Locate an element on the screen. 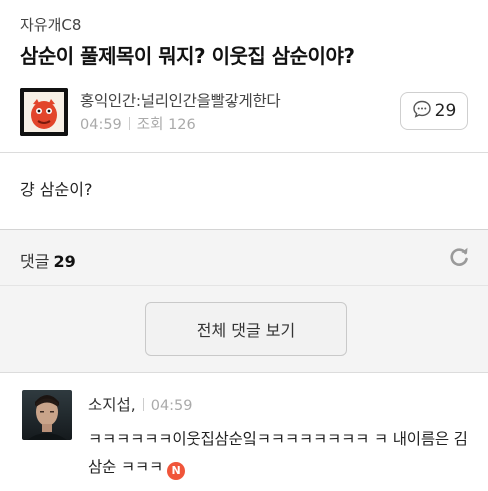  comment-text: ㅋㅋㅋㅋㅋㅋ이웃집삼순잌ㅋㅋㅋㅋㅋㅋㅋㅋ ㅋ 내이름은 김삼순 ㅋㅋㅋ N is located at coordinates (278, 453).